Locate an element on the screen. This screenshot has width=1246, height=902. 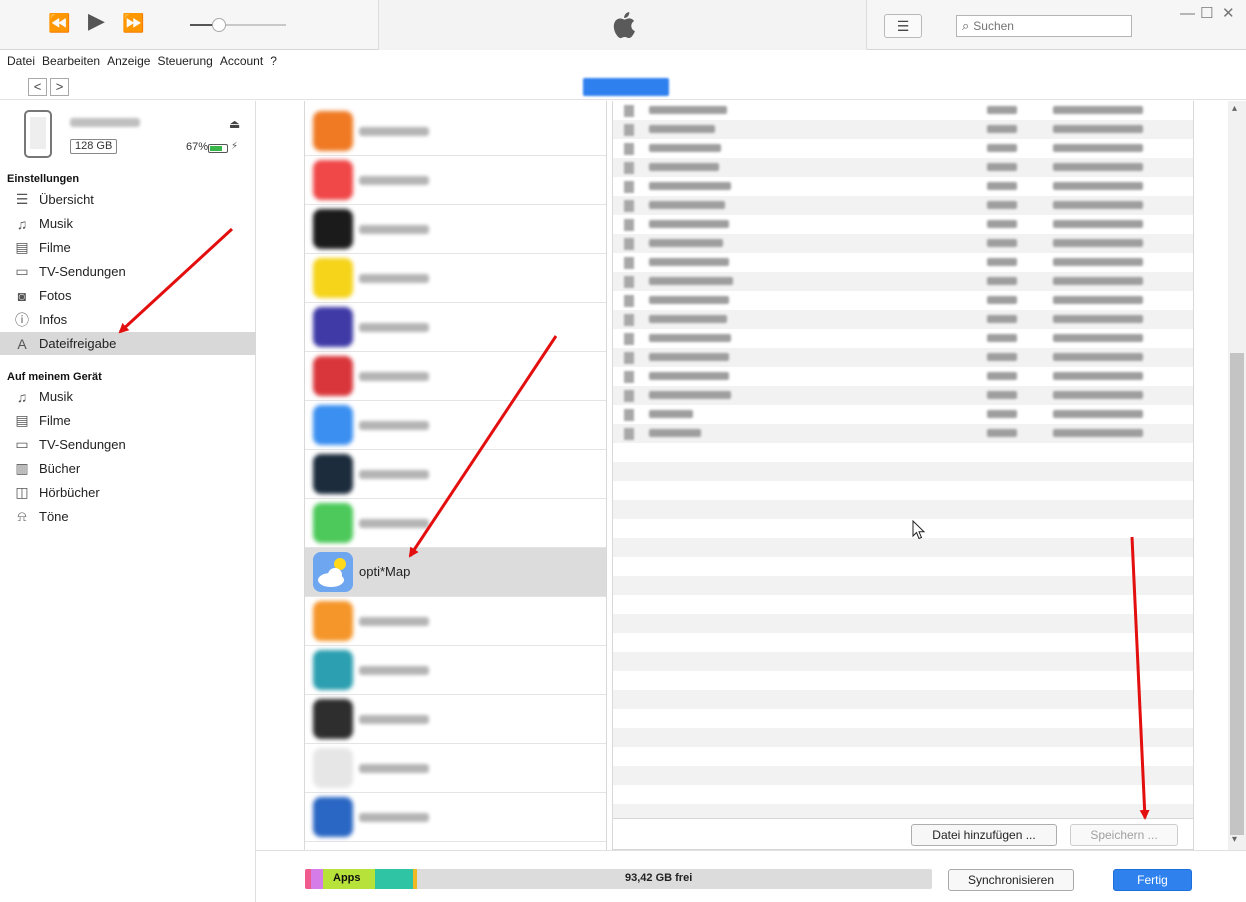
scroll-up-arrow-icon: ▴ is located at coordinates (1234, 108).